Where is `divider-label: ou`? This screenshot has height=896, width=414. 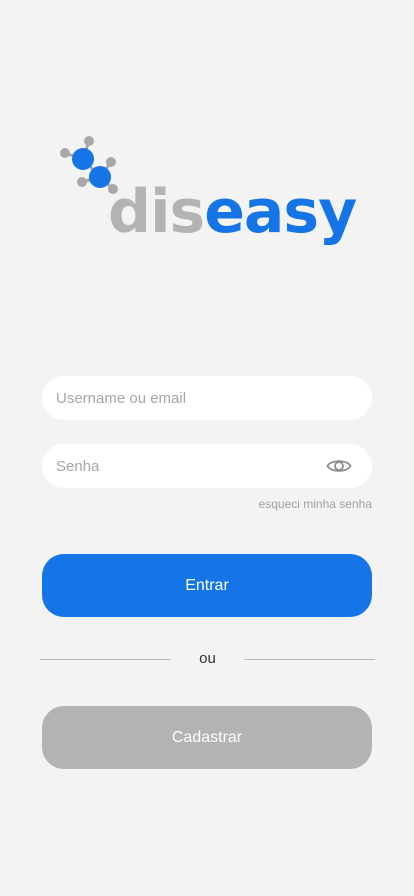
divider-label: ou is located at coordinates (207, 658).